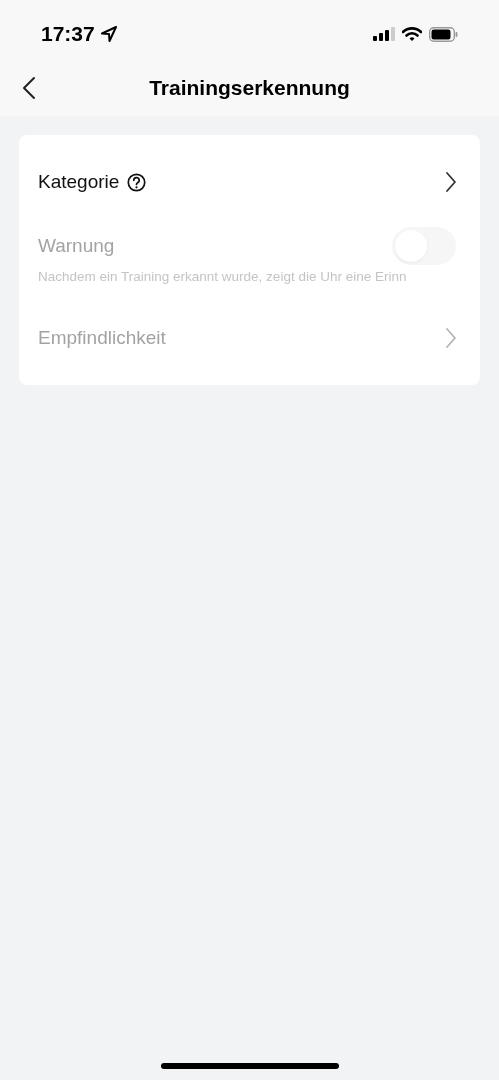  What do you see at coordinates (76, 245) in the screenshot?
I see `row-label: Warnung` at bounding box center [76, 245].